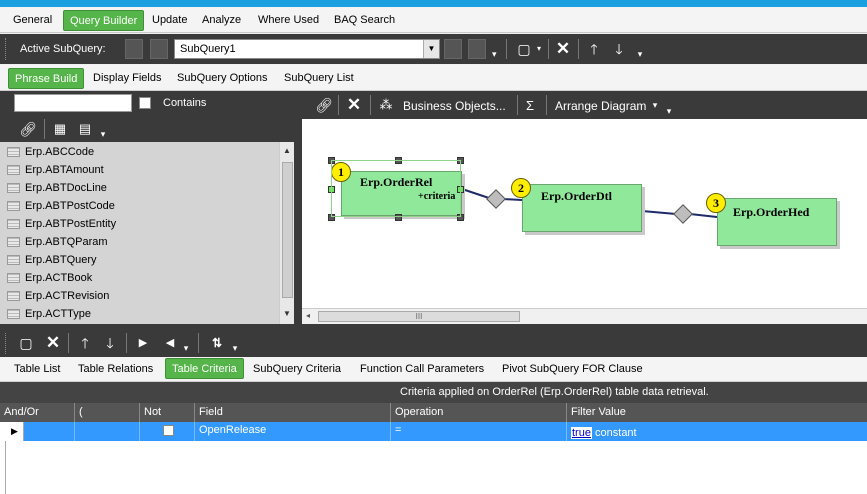 This screenshot has height=494, width=867. I want to click on relation-line, so click(659, 212).